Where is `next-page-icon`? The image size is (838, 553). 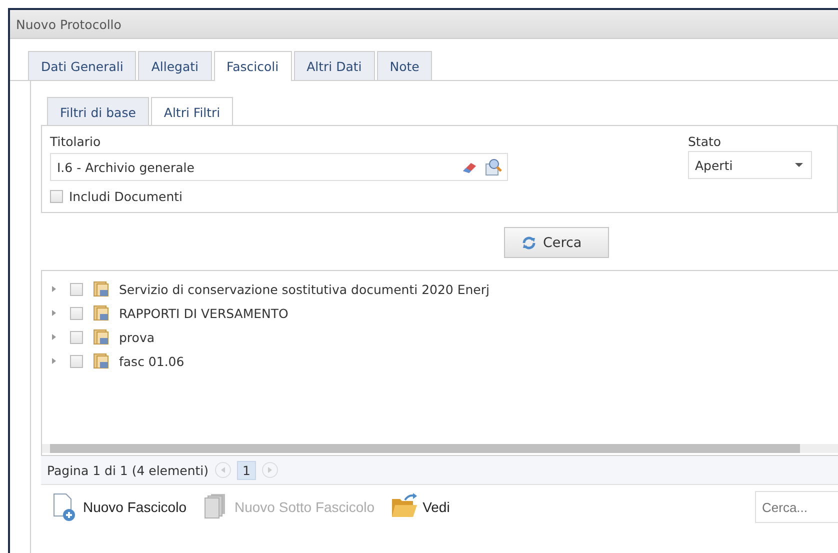
next-page-icon is located at coordinates (270, 470).